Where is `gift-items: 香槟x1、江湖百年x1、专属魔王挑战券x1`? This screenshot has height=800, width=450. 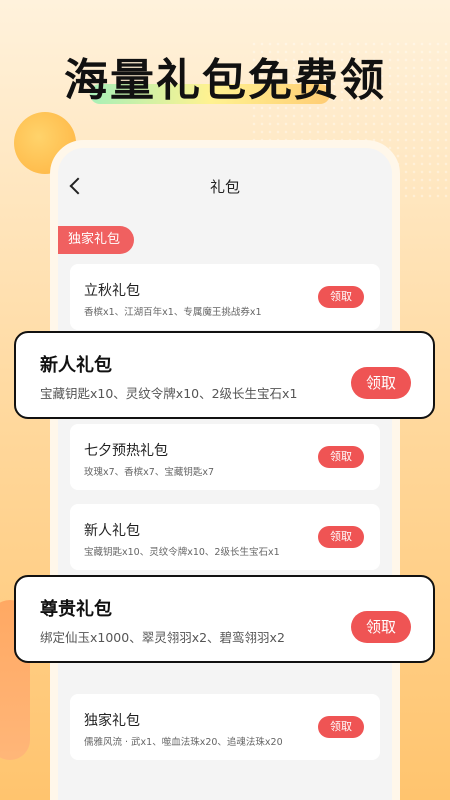 gift-items: 香槟x1、江湖百年x1、专属魔王挑战券x1 is located at coordinates (173, 312).